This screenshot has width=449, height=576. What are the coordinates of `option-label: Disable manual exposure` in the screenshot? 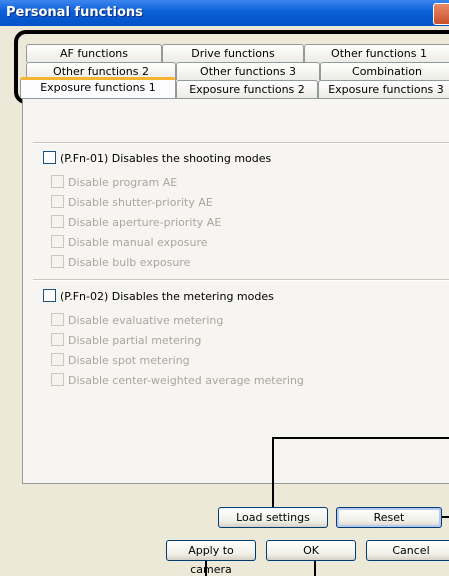 It's located at (138, 242).